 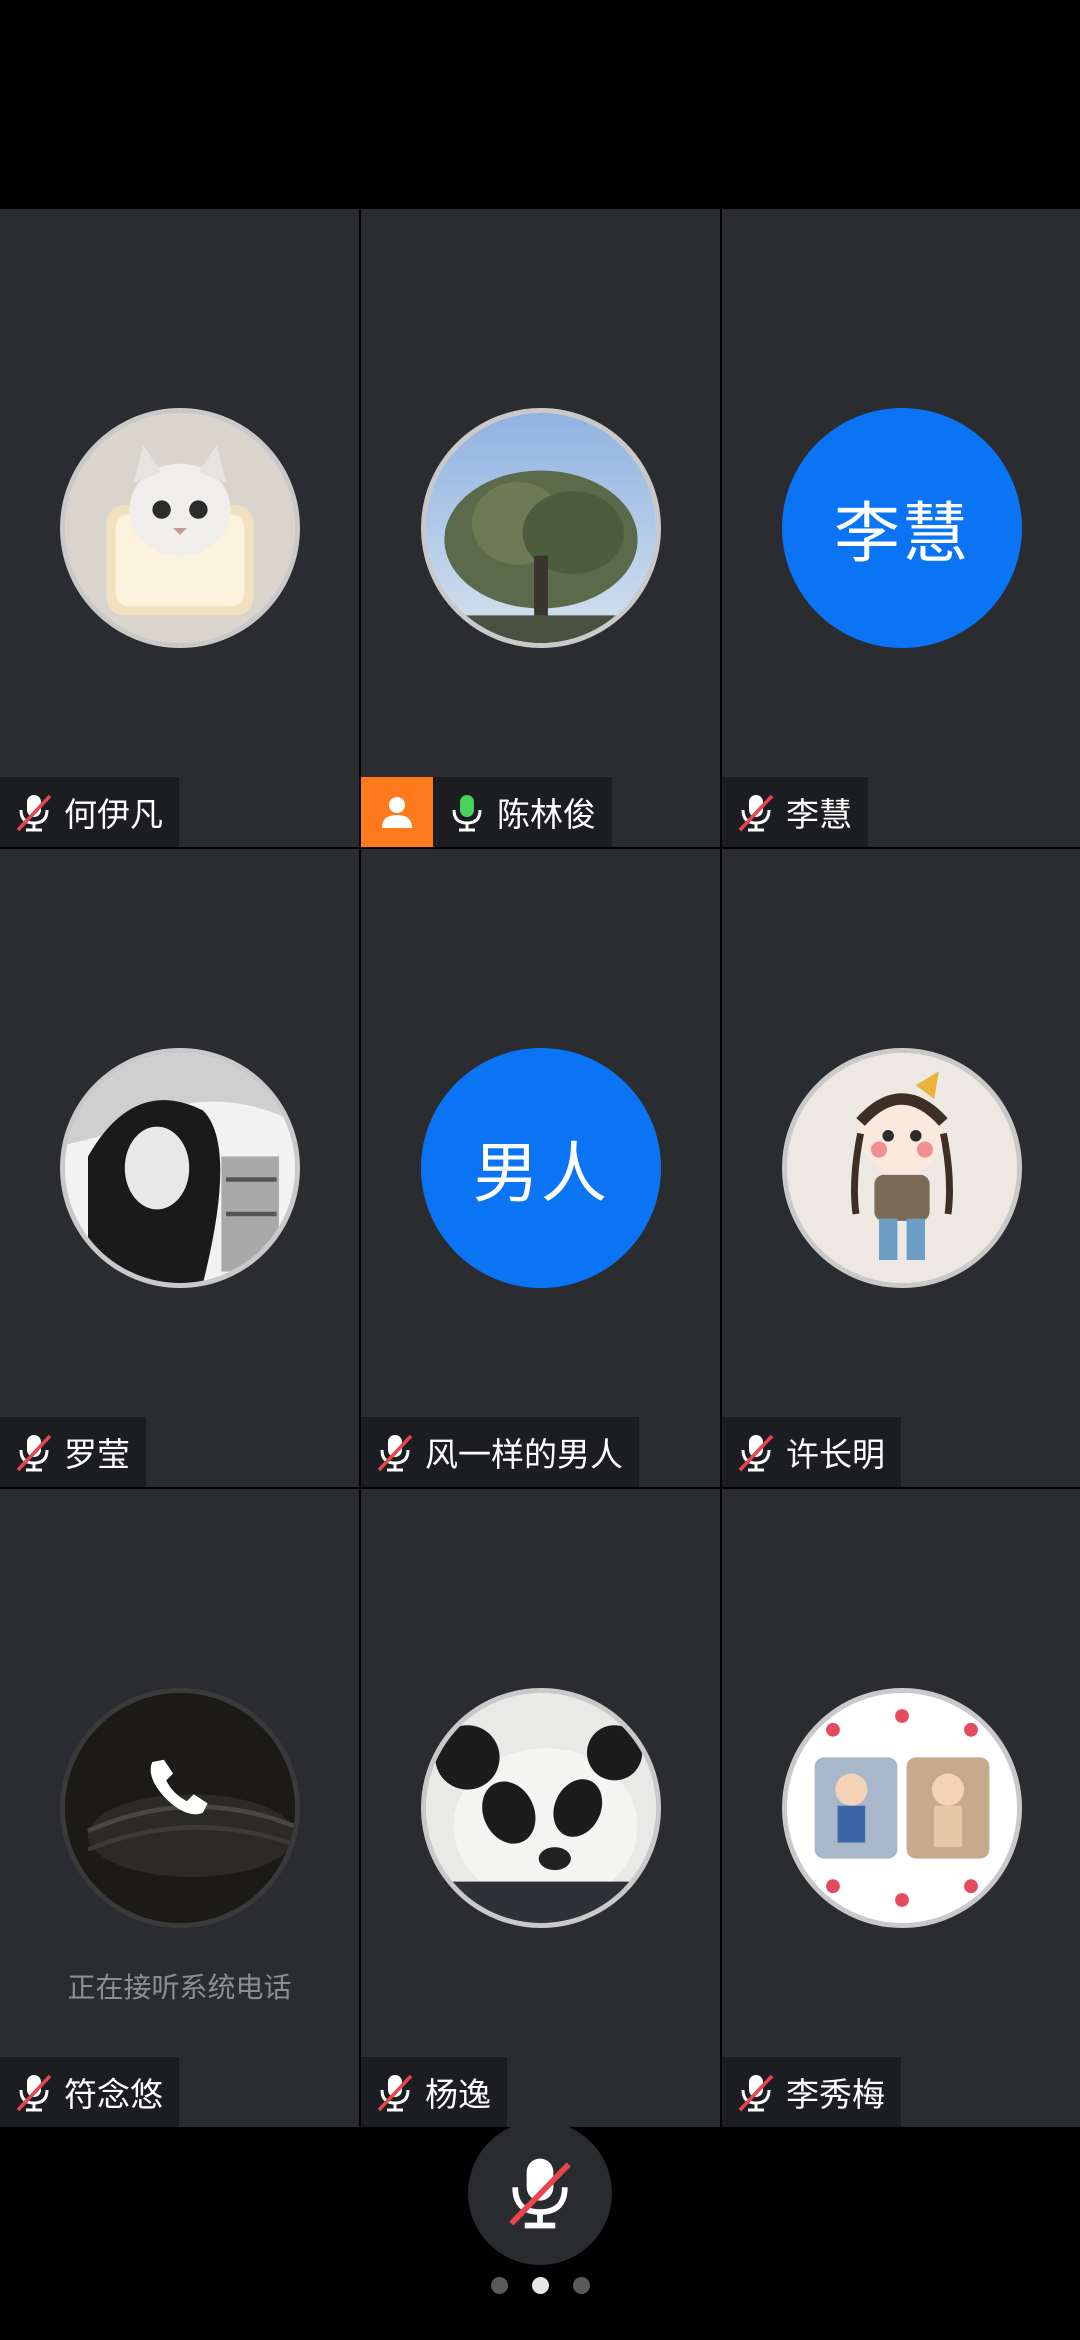 What do you see at coordinates (458, 2094) in the screenshot?
I see `participant-name: 杨逸` at bounding box center [458, 2094].